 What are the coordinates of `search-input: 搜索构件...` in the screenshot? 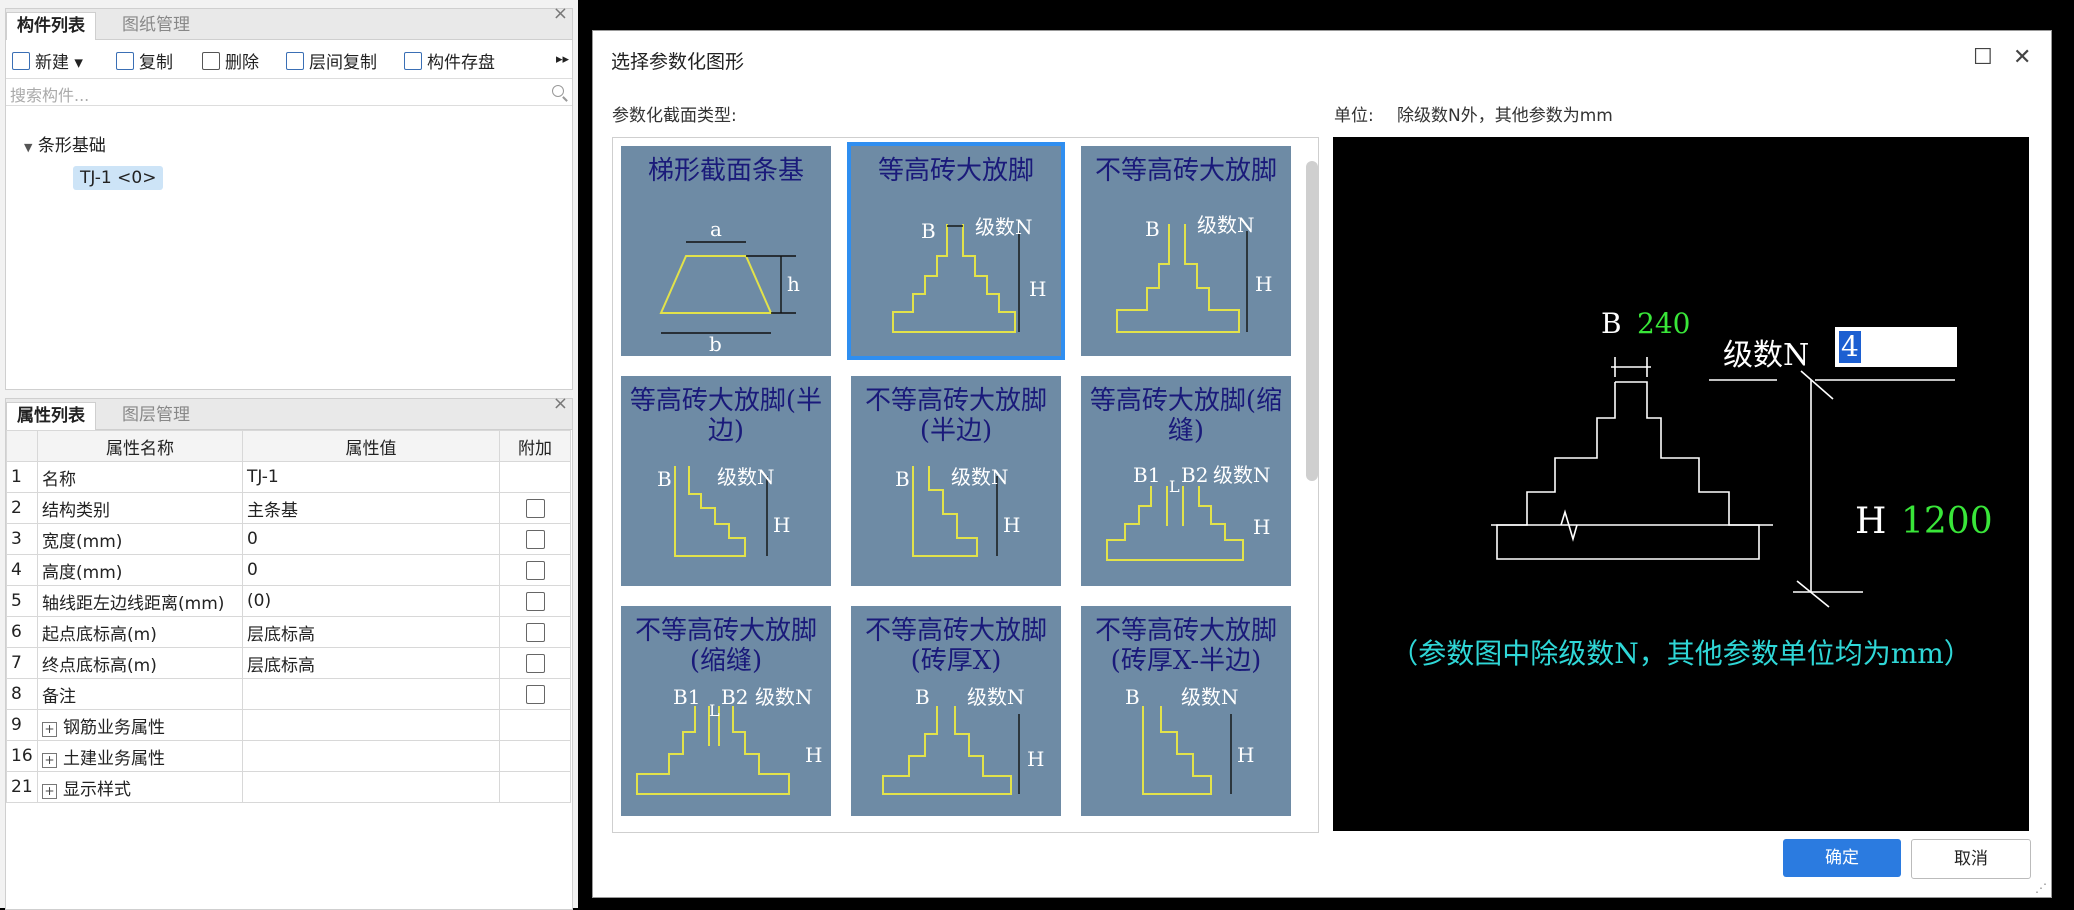 It's located at (49, 94).